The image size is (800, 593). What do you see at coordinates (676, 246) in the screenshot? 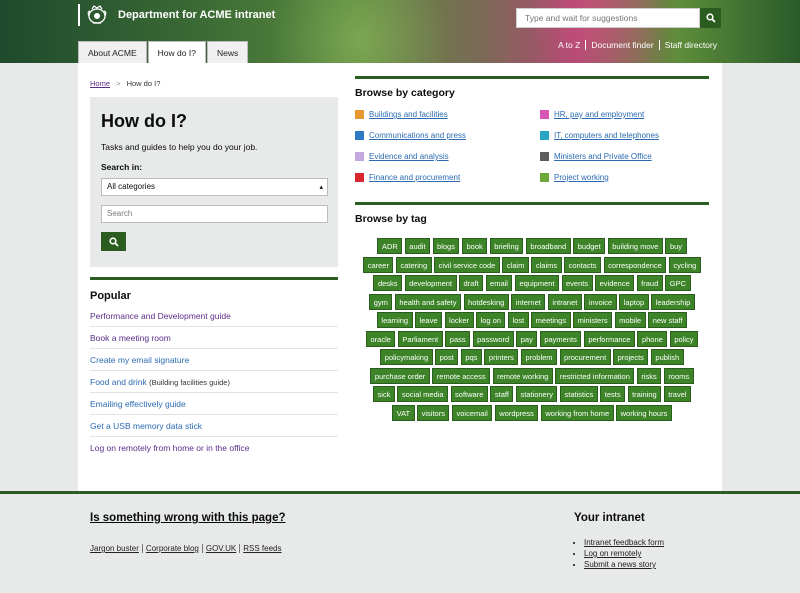
I see `tag-link: buy` at bounding box center [676, 246].